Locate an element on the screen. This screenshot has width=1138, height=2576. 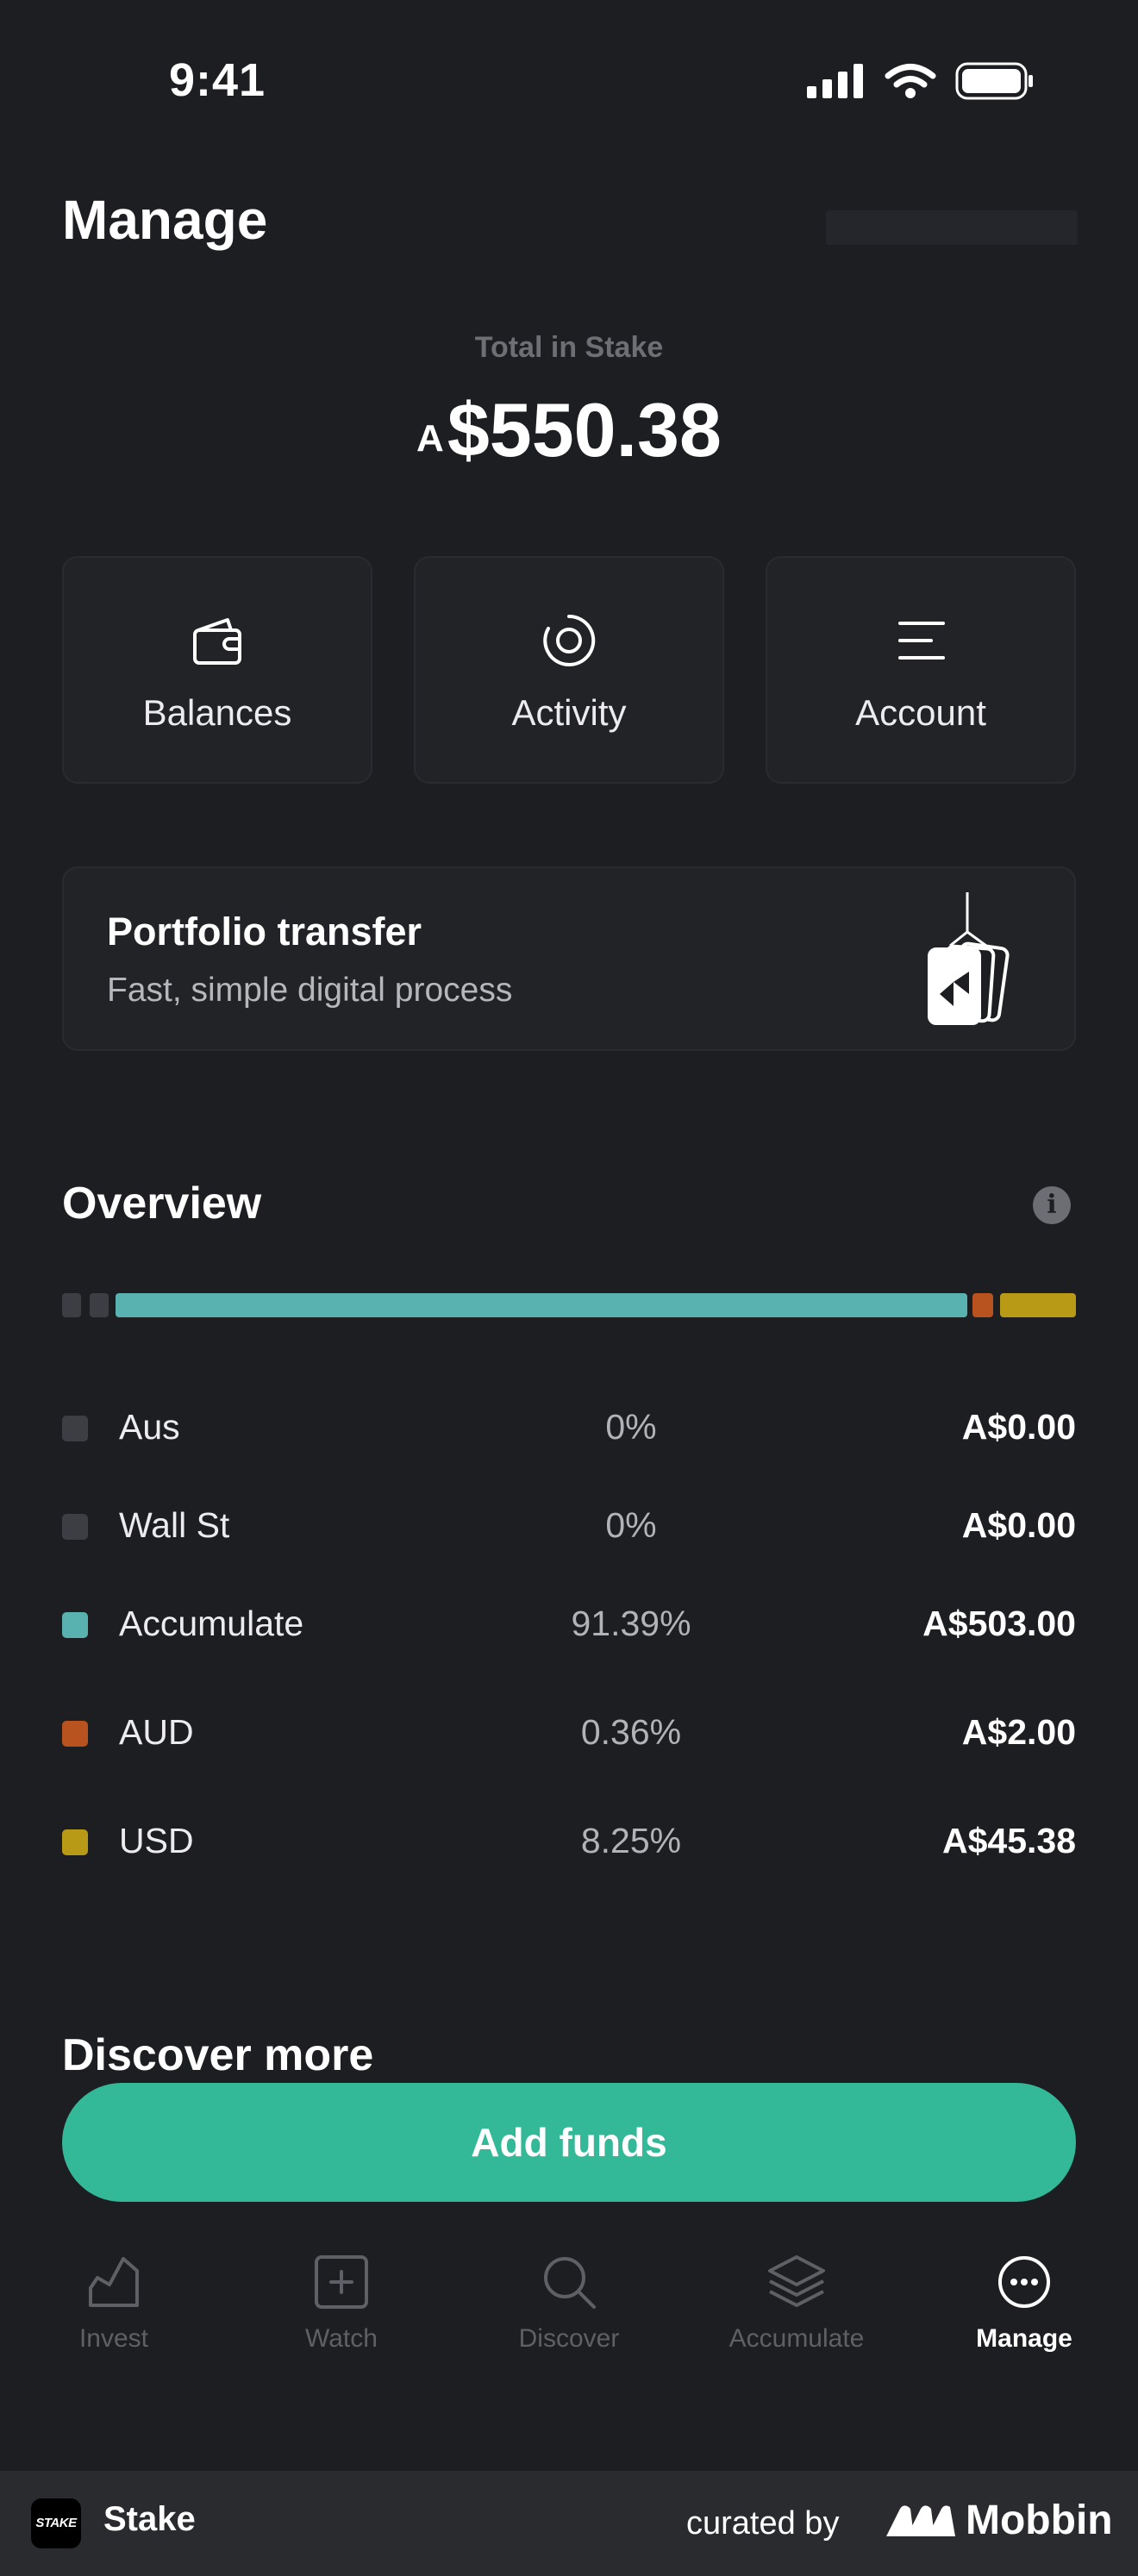
activity-icon is located at coordinates (569, 640).